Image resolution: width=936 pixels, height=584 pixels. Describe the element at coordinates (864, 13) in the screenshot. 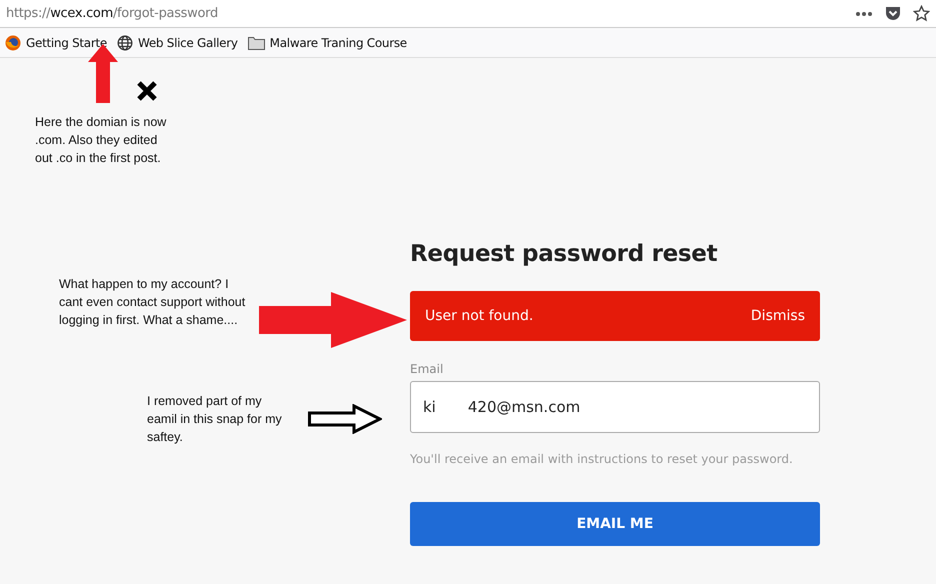

I see `more-icon` at that location.